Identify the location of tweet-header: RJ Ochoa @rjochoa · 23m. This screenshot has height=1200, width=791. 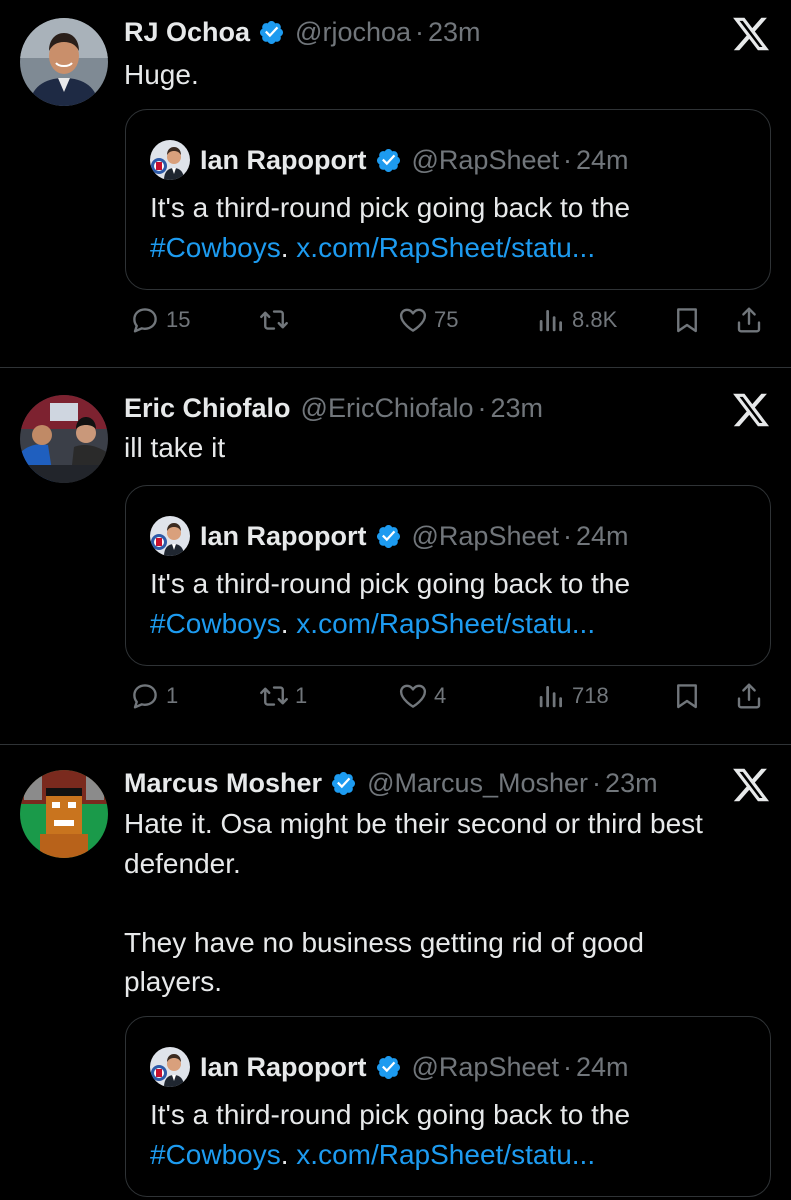
(302, 32).